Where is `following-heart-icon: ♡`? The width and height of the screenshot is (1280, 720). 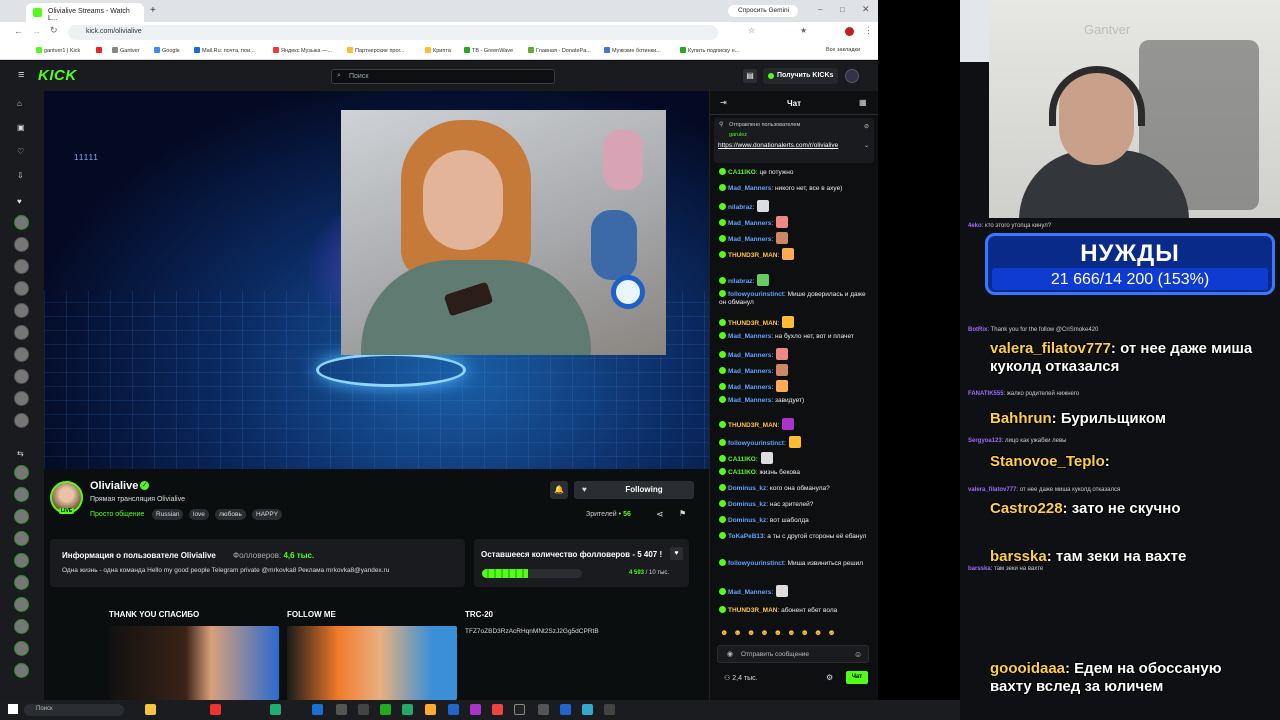
following-heart-icon: ♡ is located at coordinates (22, 151).